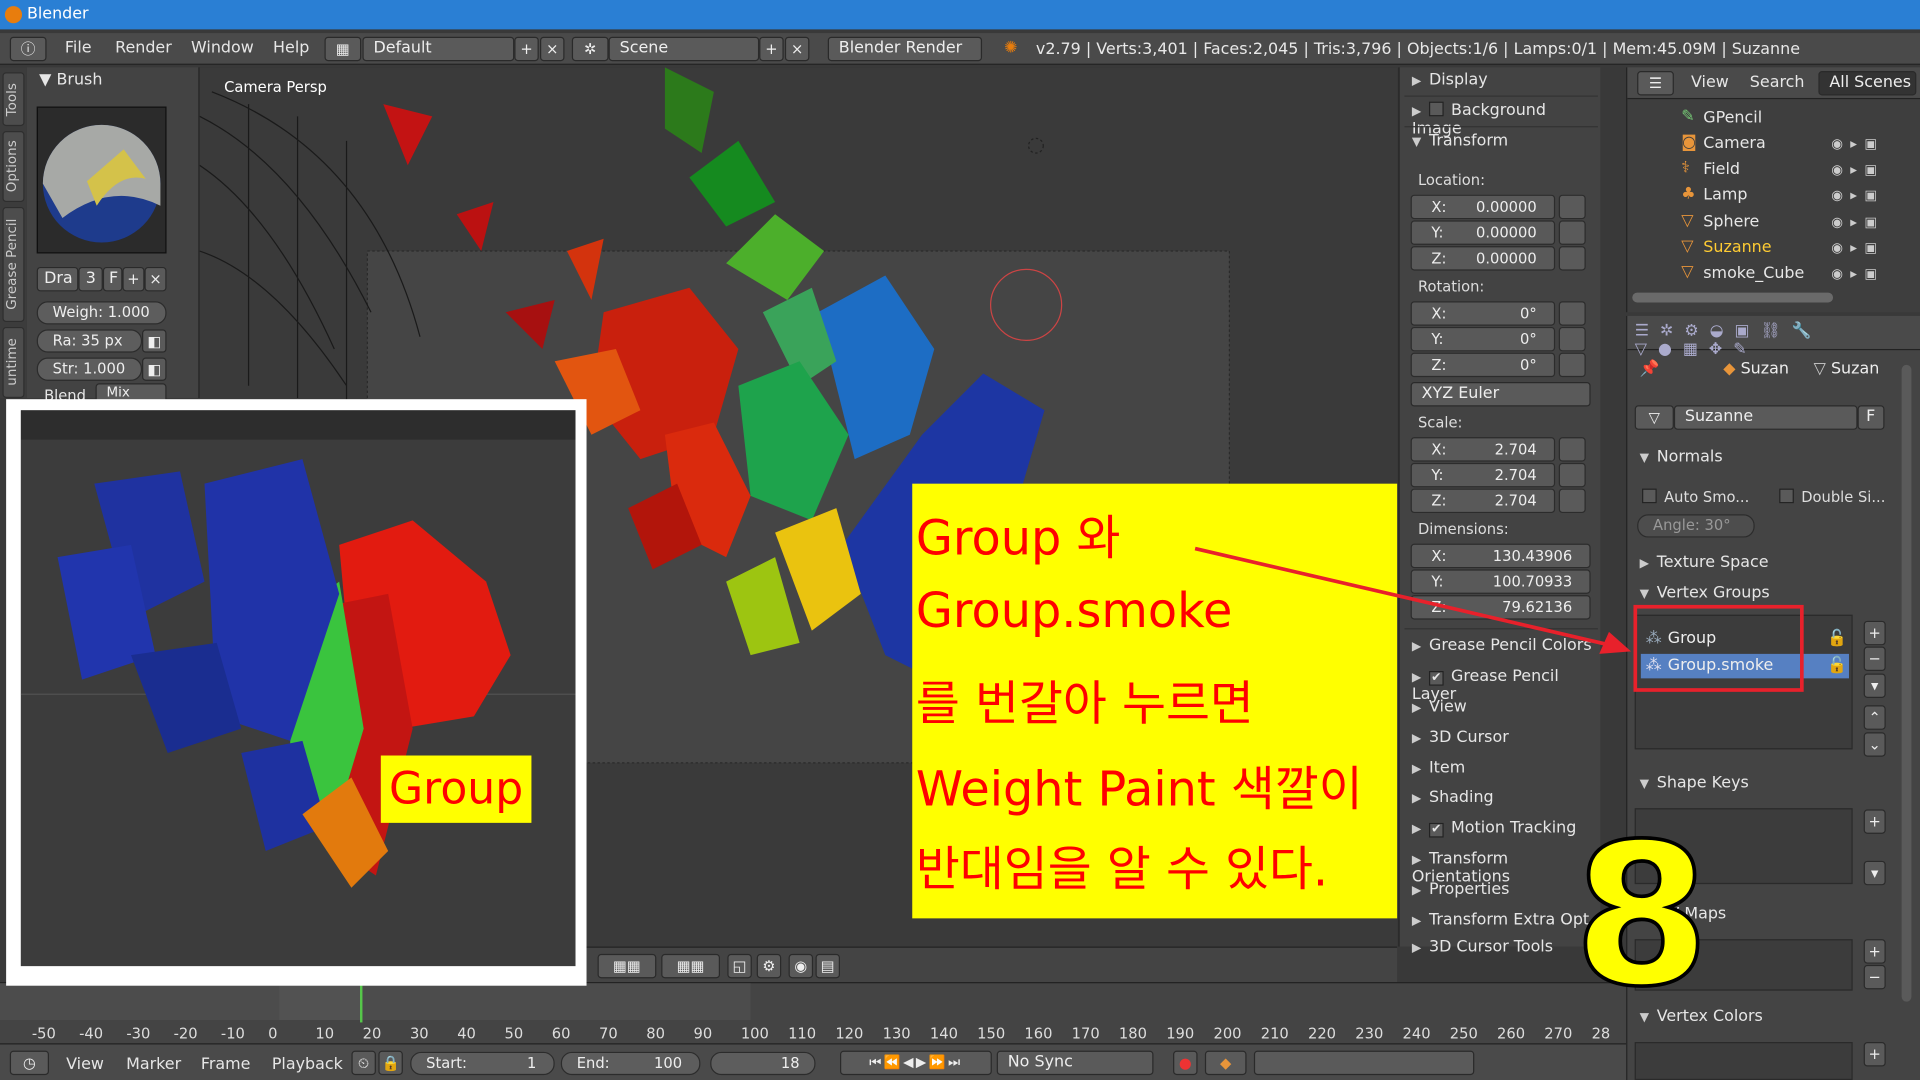  Describe the element at coordinates (89, 341) in the screenshot. I see `radius-slider: Ra: 35 px` at that location.